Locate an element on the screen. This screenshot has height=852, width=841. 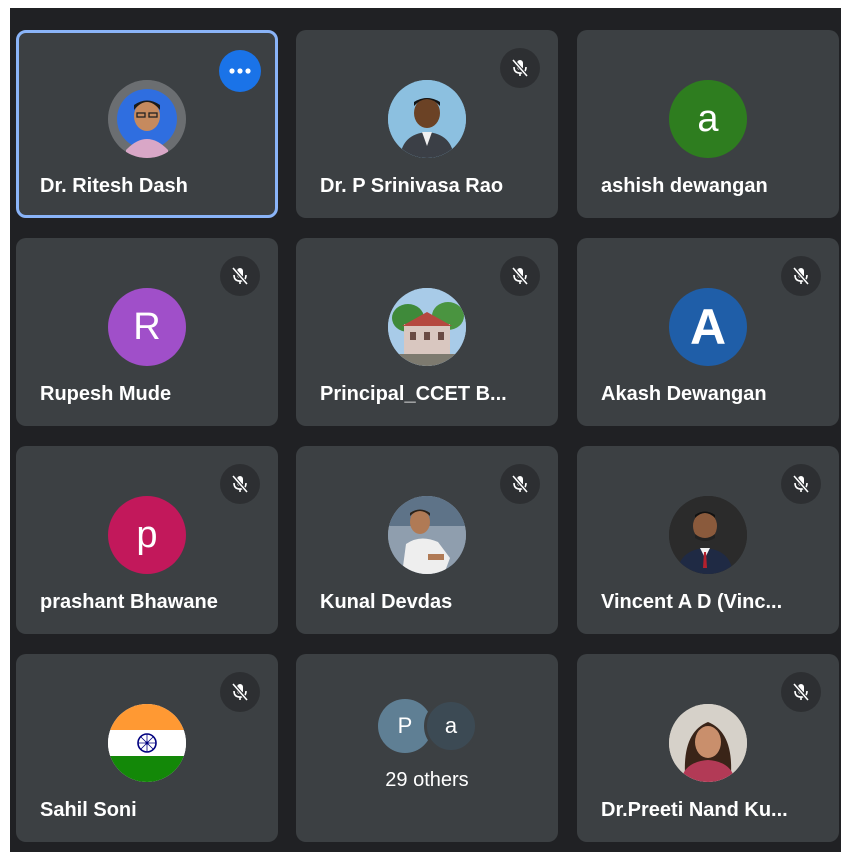
avatar-initial: A is located at coordinates (708, 327).